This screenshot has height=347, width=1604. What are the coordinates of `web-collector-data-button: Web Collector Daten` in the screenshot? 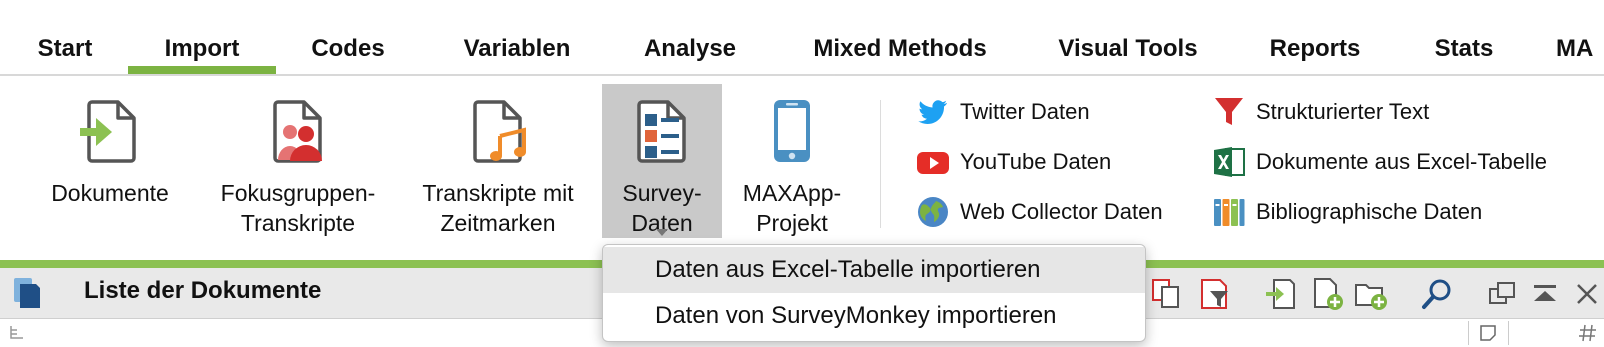 It's located at (1039, 212).